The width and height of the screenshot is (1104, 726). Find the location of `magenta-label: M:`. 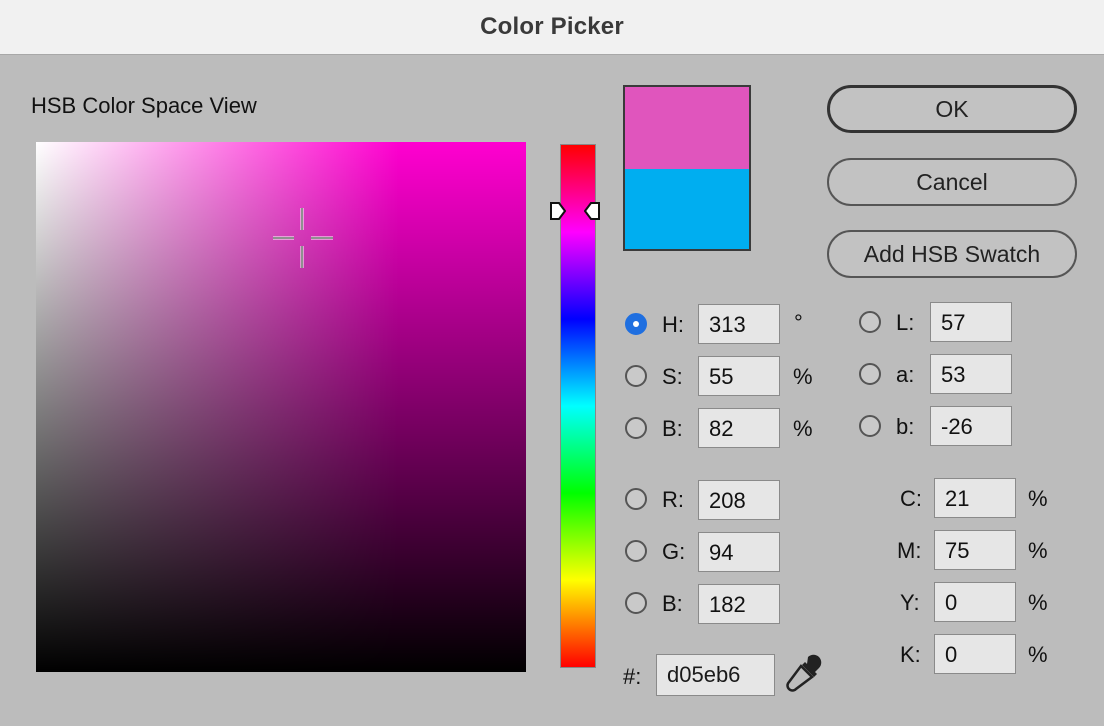

magenta-label: M: is located at coordinates (909, 550).